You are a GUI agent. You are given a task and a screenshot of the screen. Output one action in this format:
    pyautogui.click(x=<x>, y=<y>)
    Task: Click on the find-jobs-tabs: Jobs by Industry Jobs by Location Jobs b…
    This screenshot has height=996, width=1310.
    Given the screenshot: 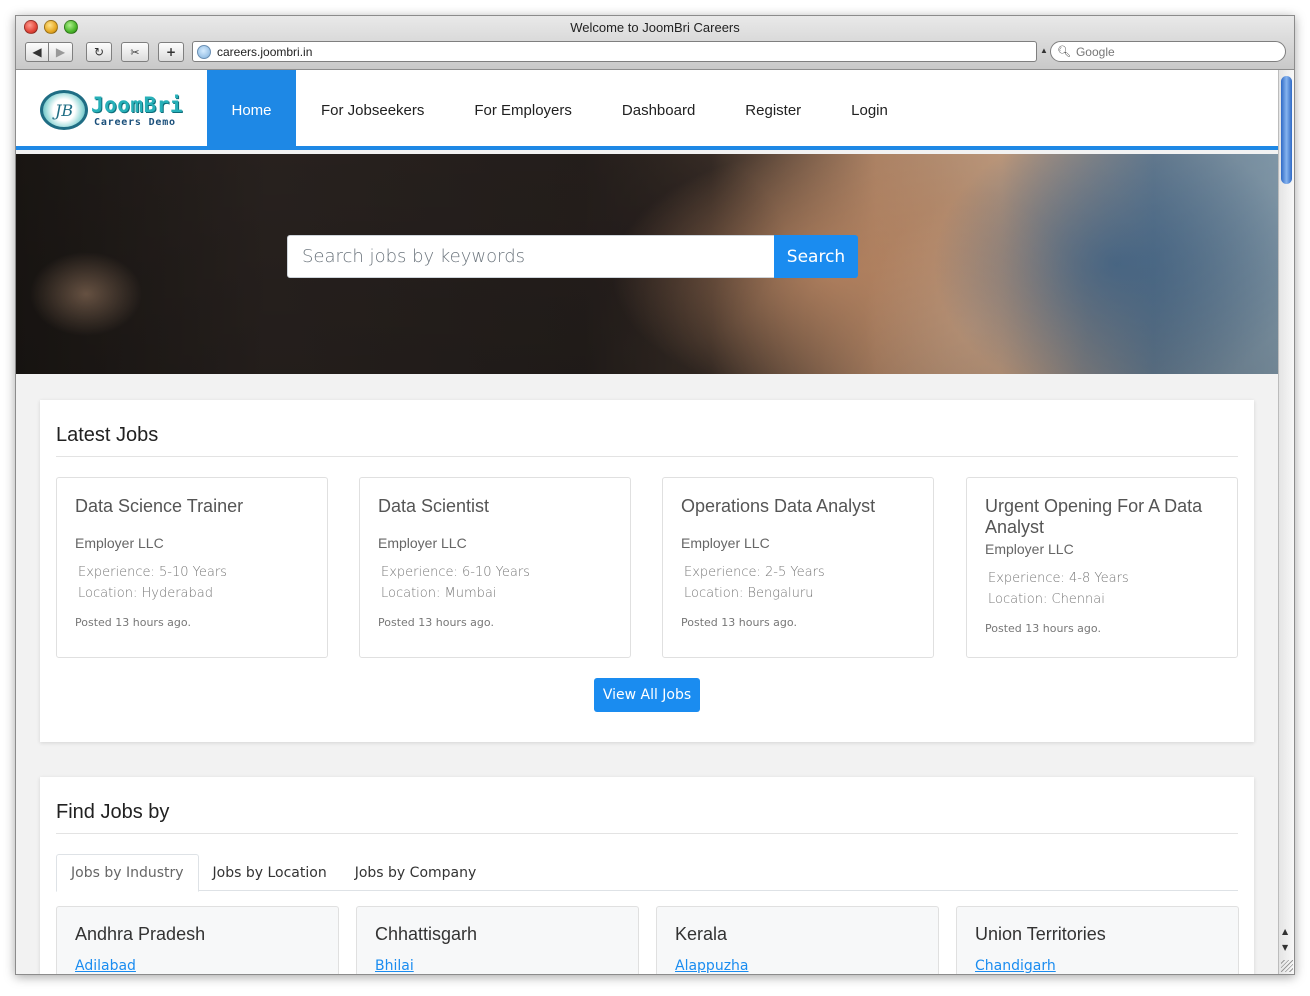 What is the action you would take?
    pyautogui.click(x=647, y=873)
    